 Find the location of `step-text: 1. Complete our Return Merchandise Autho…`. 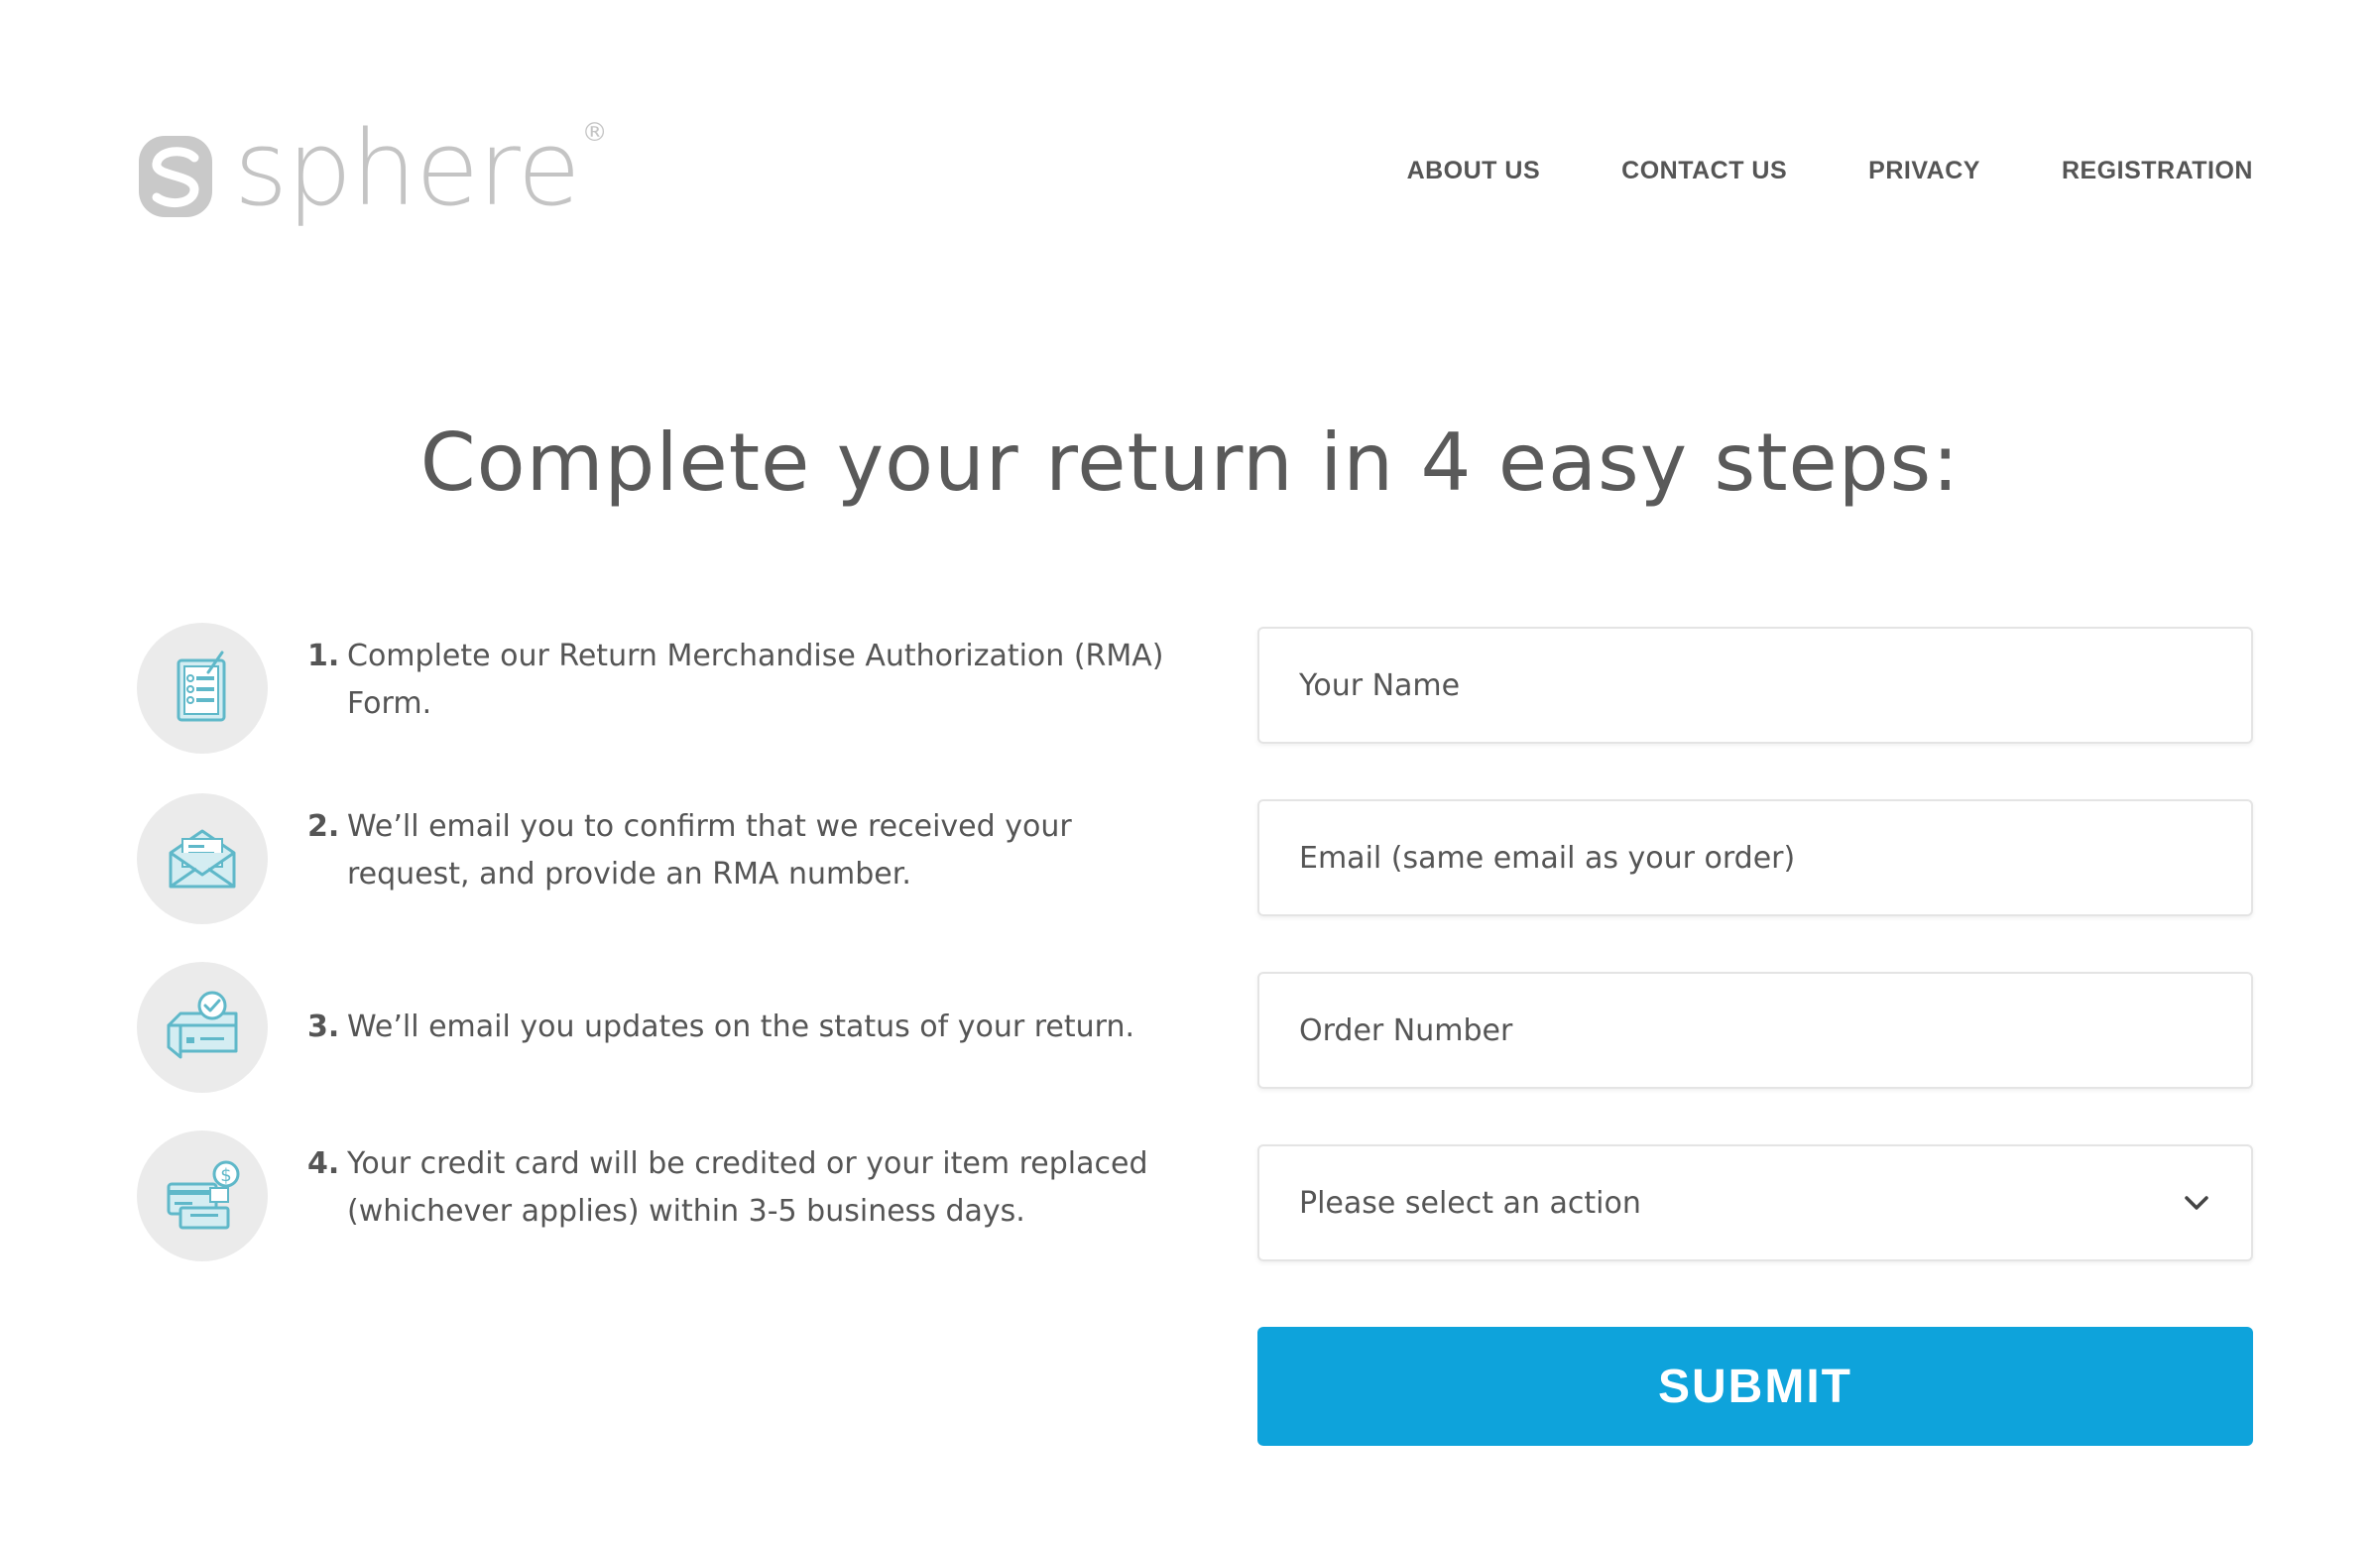

step-text: 1. Complete our Return Merchandise Autho… is located at coordinates (742, 680).